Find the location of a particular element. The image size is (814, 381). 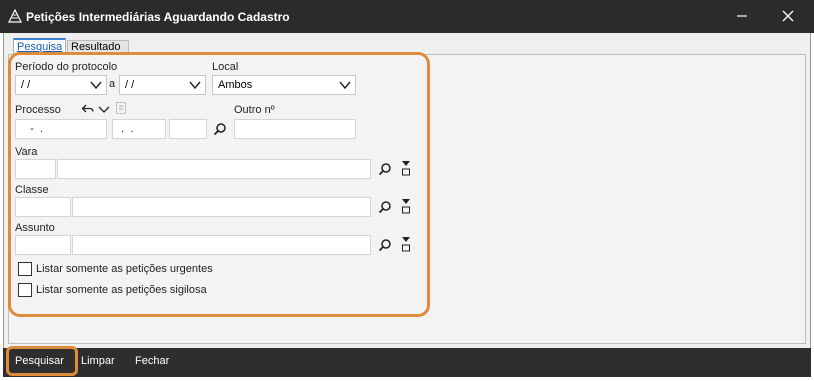

fechar-button: Fechar is located at coordinates (152, 361).